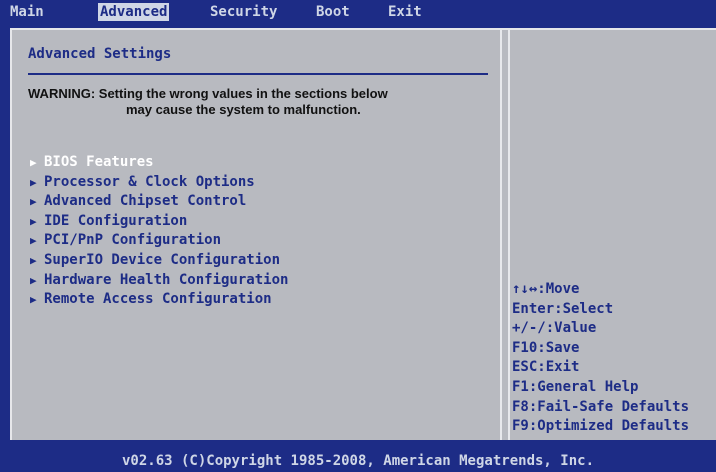 This screenshot has width=716, height=472. Describe the element at coordinates (546, 347) in the screenshot. I see `help-save: F10:Save` at that location.